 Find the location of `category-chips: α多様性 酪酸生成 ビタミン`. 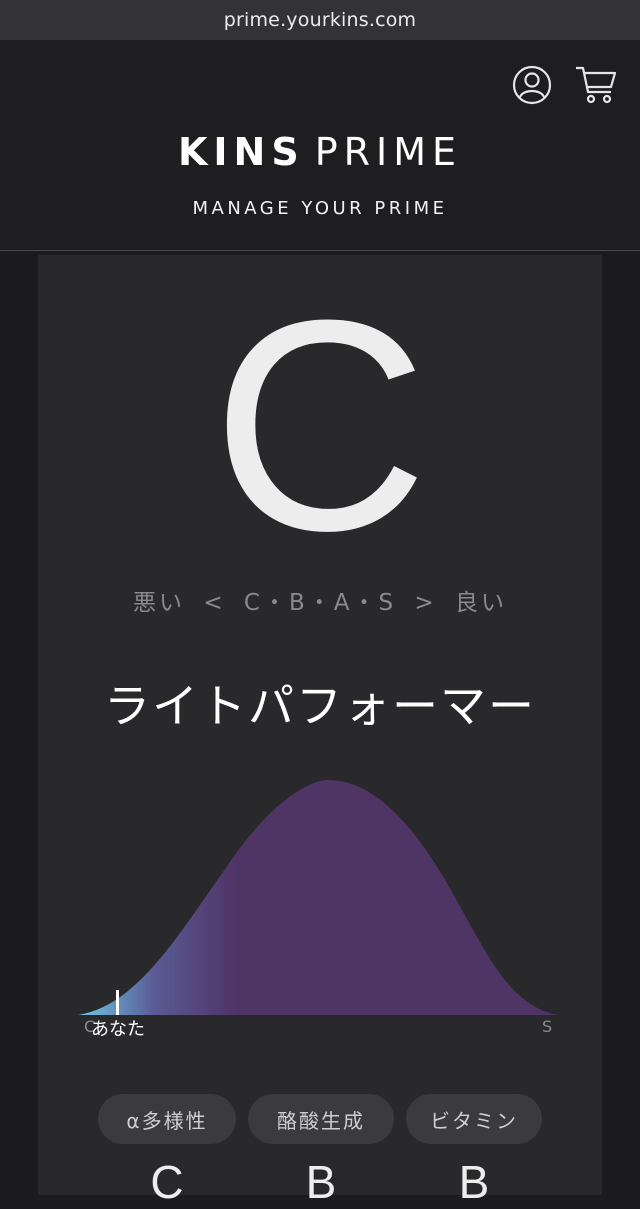

category-chips: α多様性 酪酸生成 ビタミン is located at coordinates (328, 1119).